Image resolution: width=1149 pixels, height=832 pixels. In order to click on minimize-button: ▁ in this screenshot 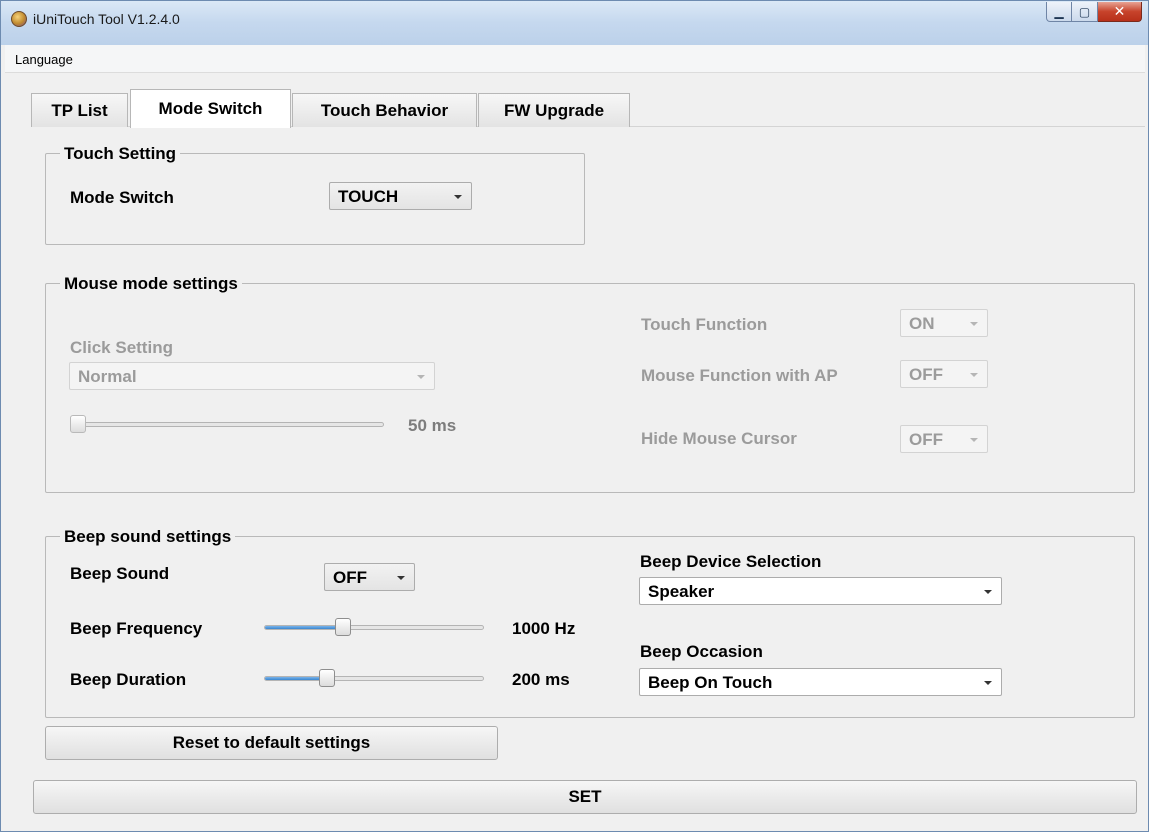, I will do `click(1059, 12)`.